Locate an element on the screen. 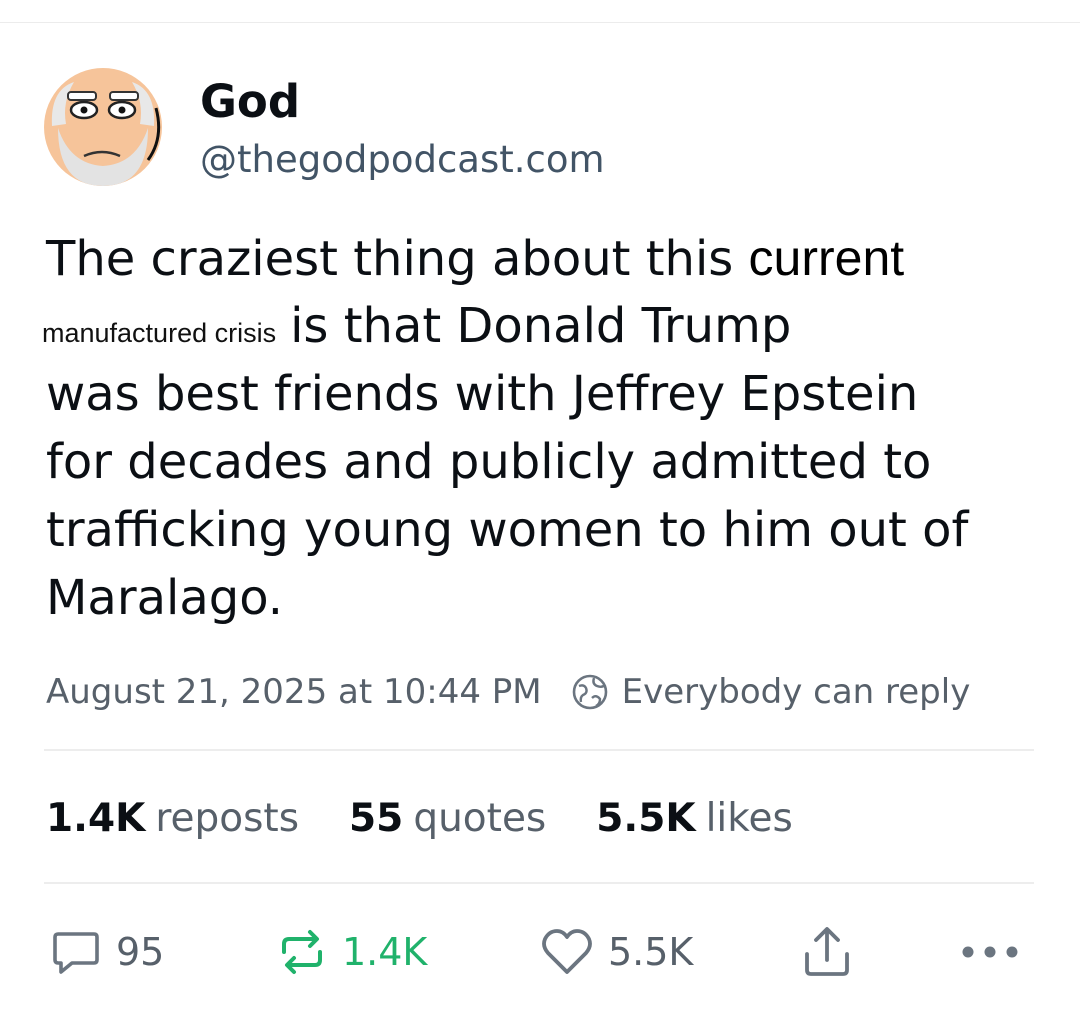  author-name: God is located at coordinates (250, 102).